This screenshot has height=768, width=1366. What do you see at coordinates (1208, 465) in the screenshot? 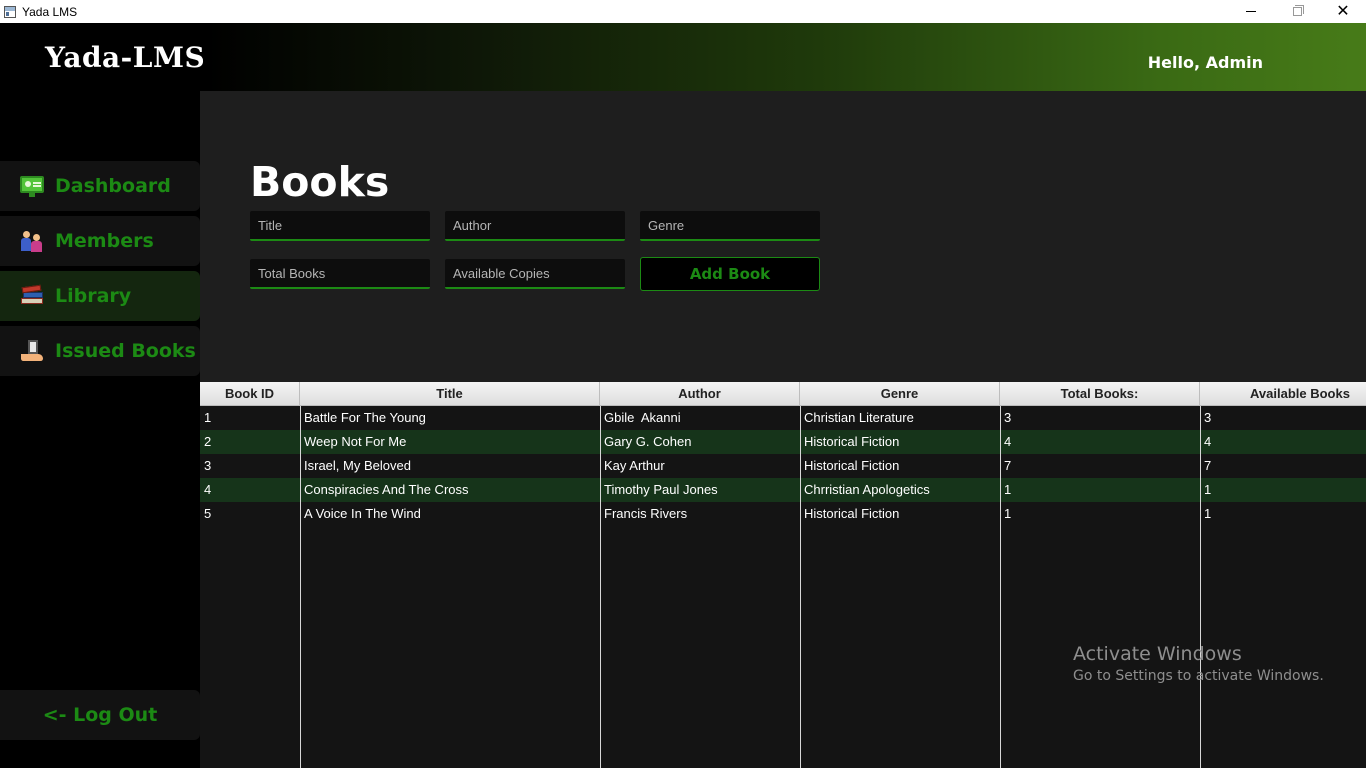
I see `cell-available-books: 7` at bounding box center [1208, 465].